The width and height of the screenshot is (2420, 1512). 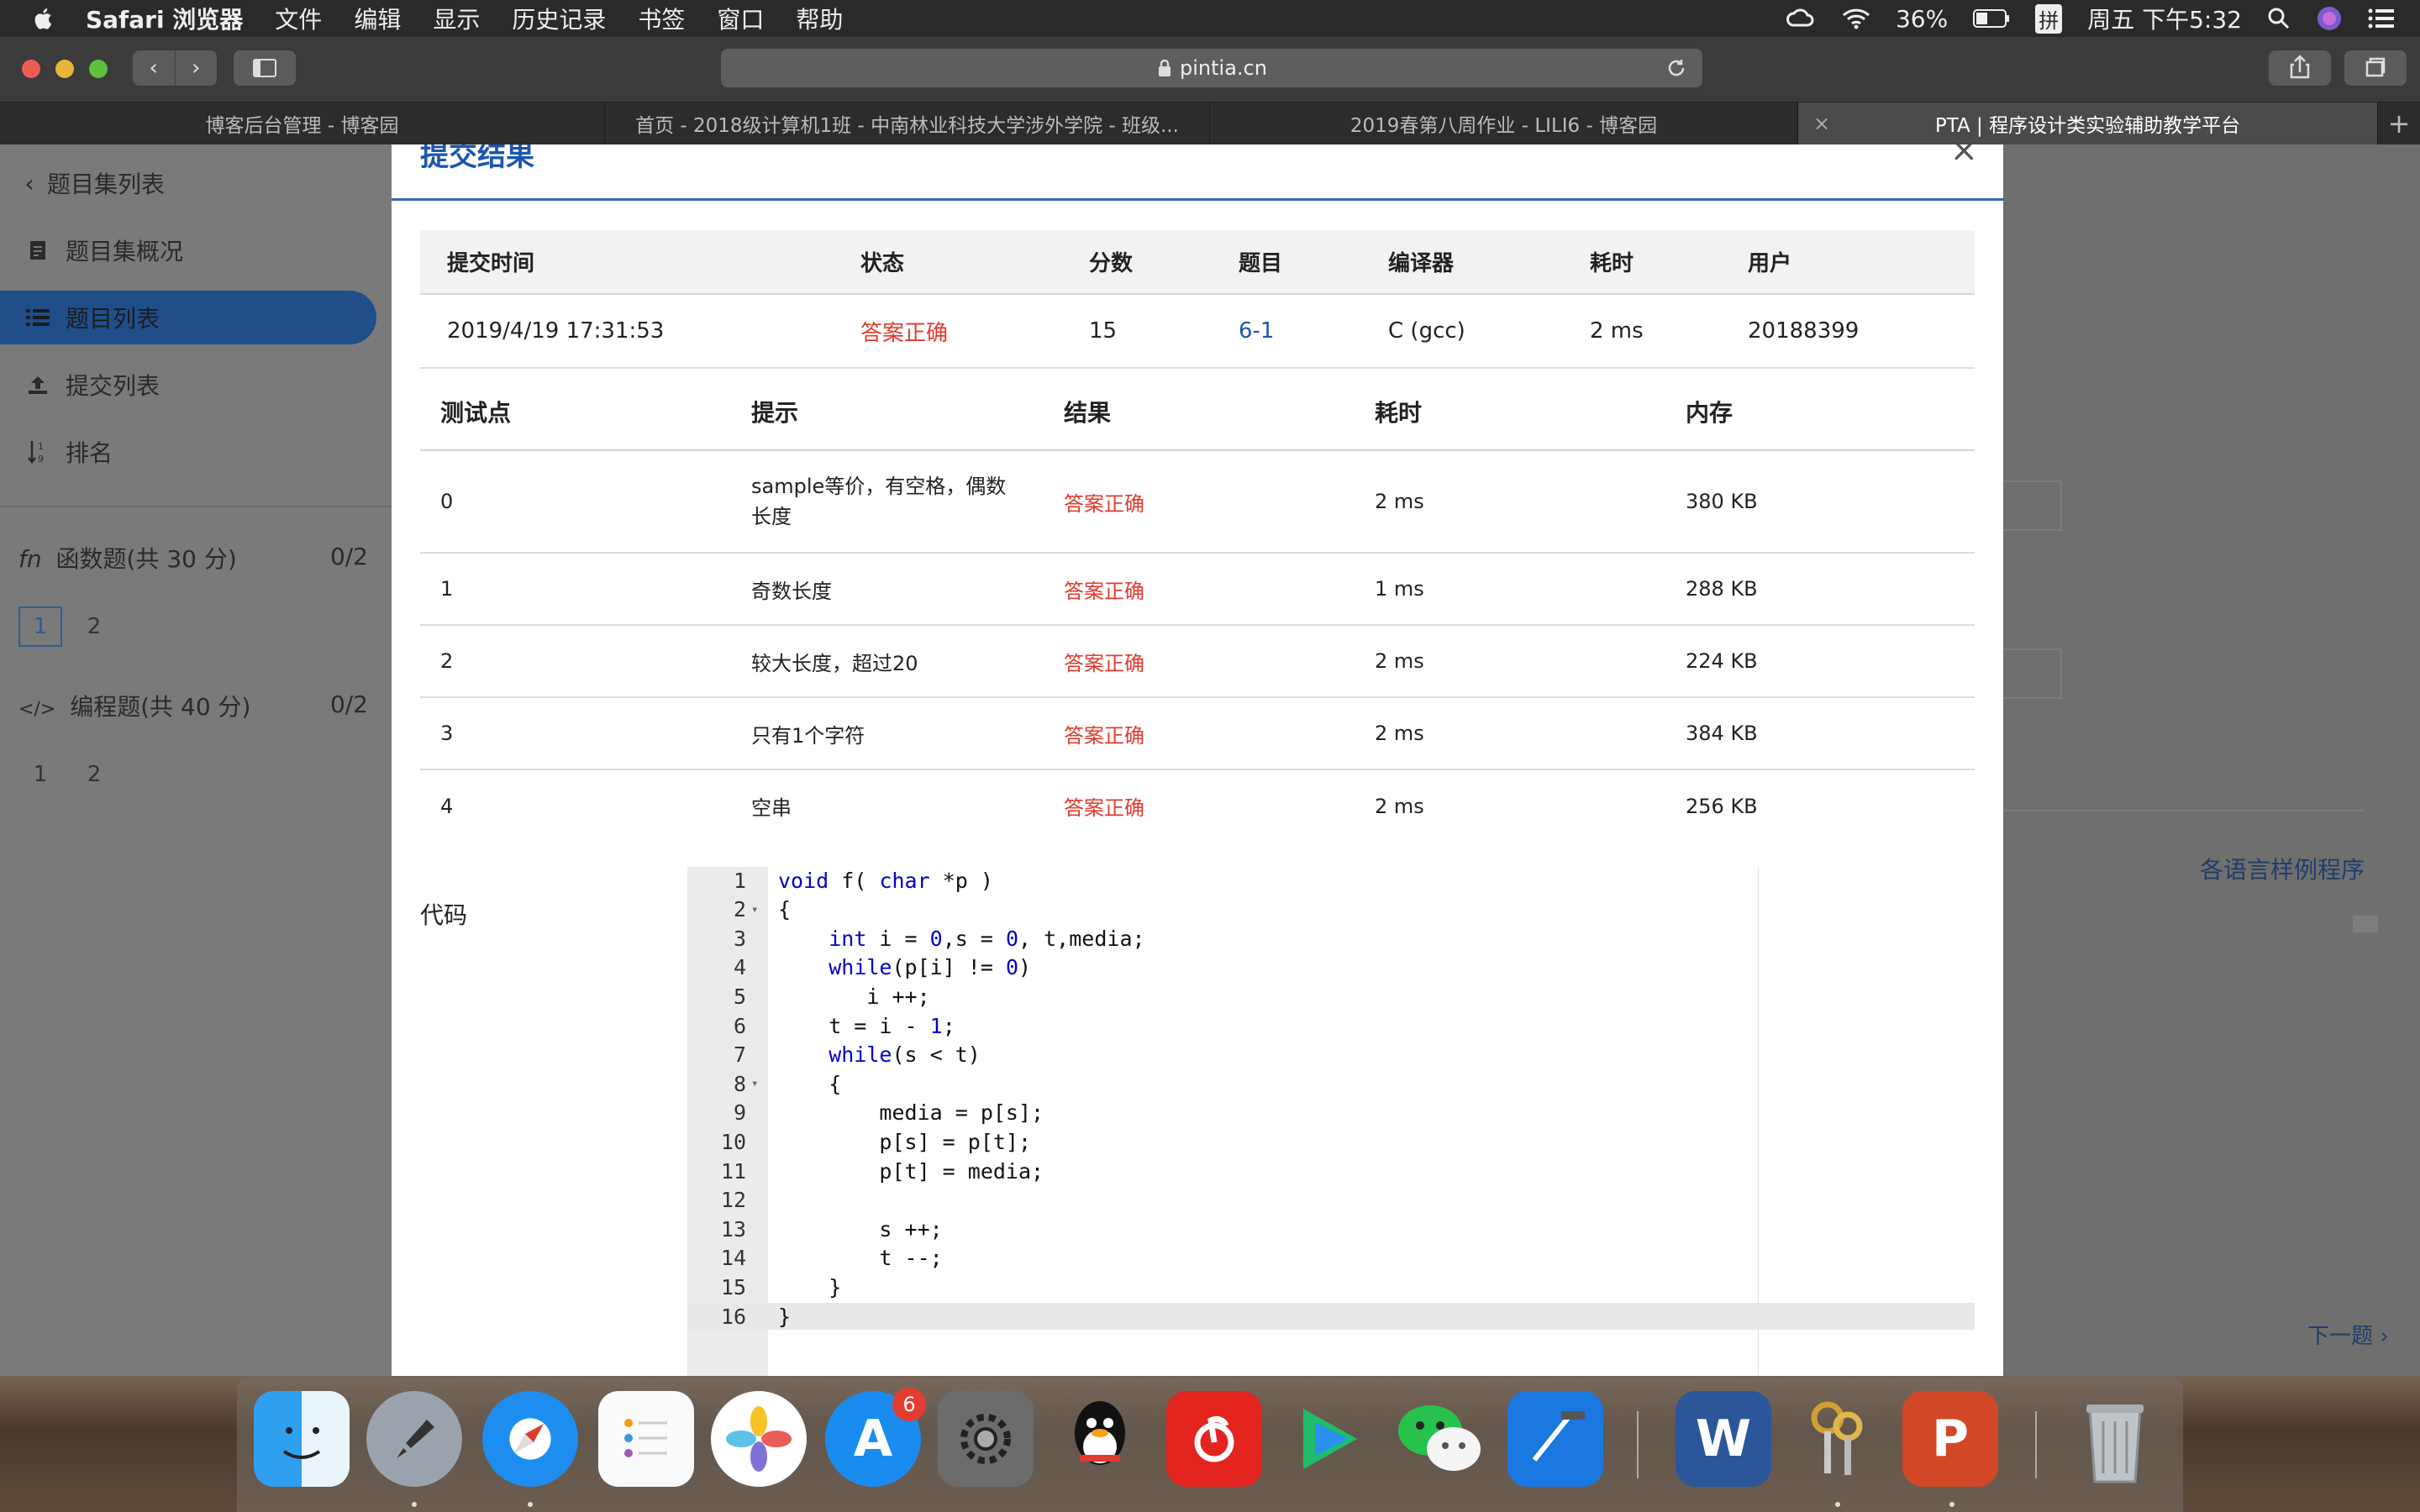 What do you see at coordinates (2282, 868) in the screenshot?
I see `language-examples-link: 各语言样例程序` at bounding box center [2282, 868].